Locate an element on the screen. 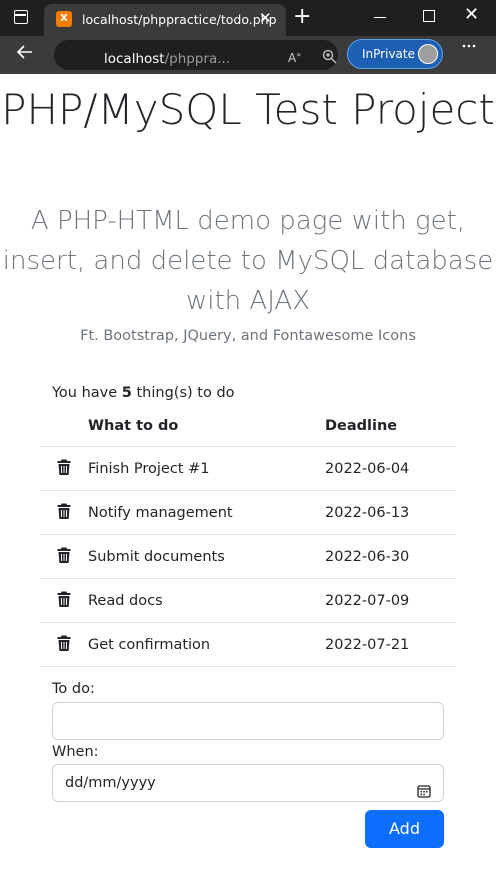 This screenshot has height=892, width=496. deadline-cell: 2022-06-30 is located at coordinates (390, 556).